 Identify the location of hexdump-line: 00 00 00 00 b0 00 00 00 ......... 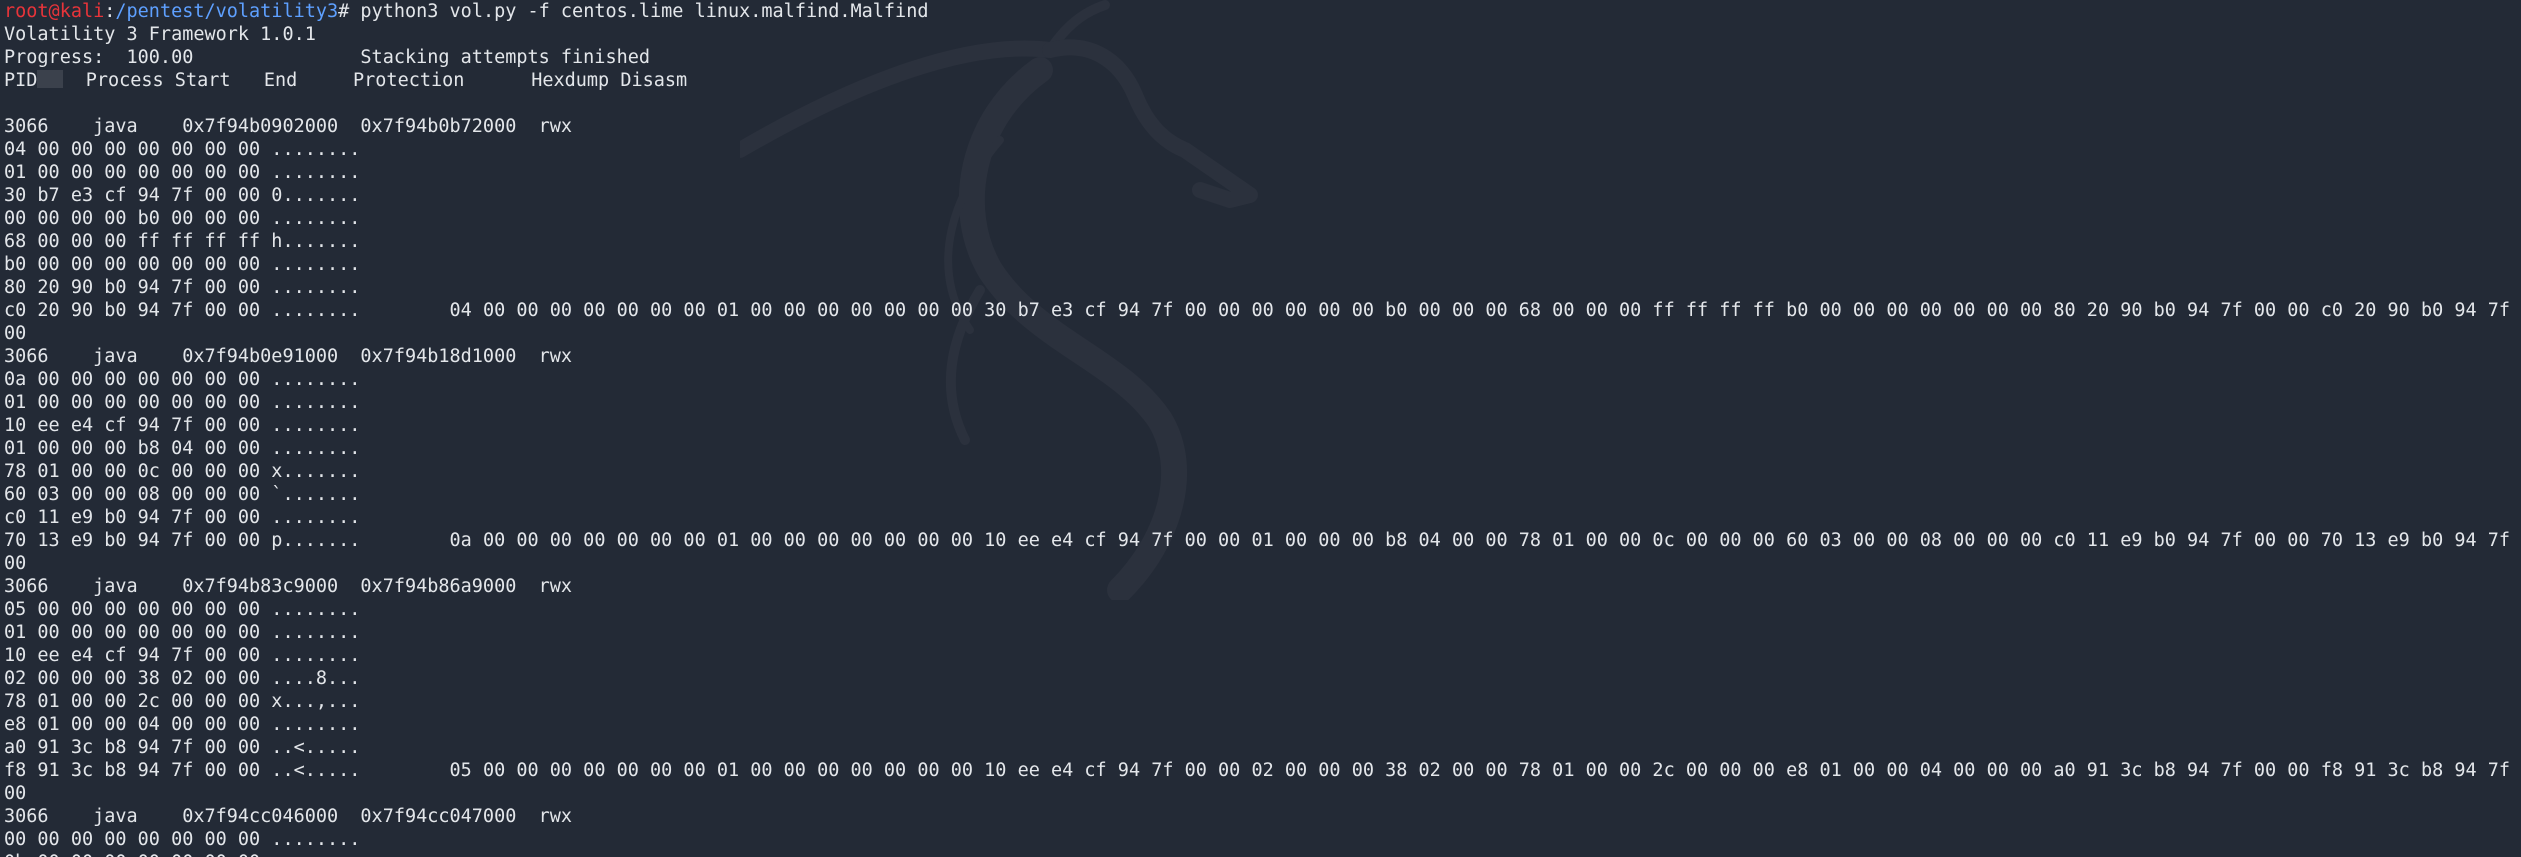
(1262, 218).